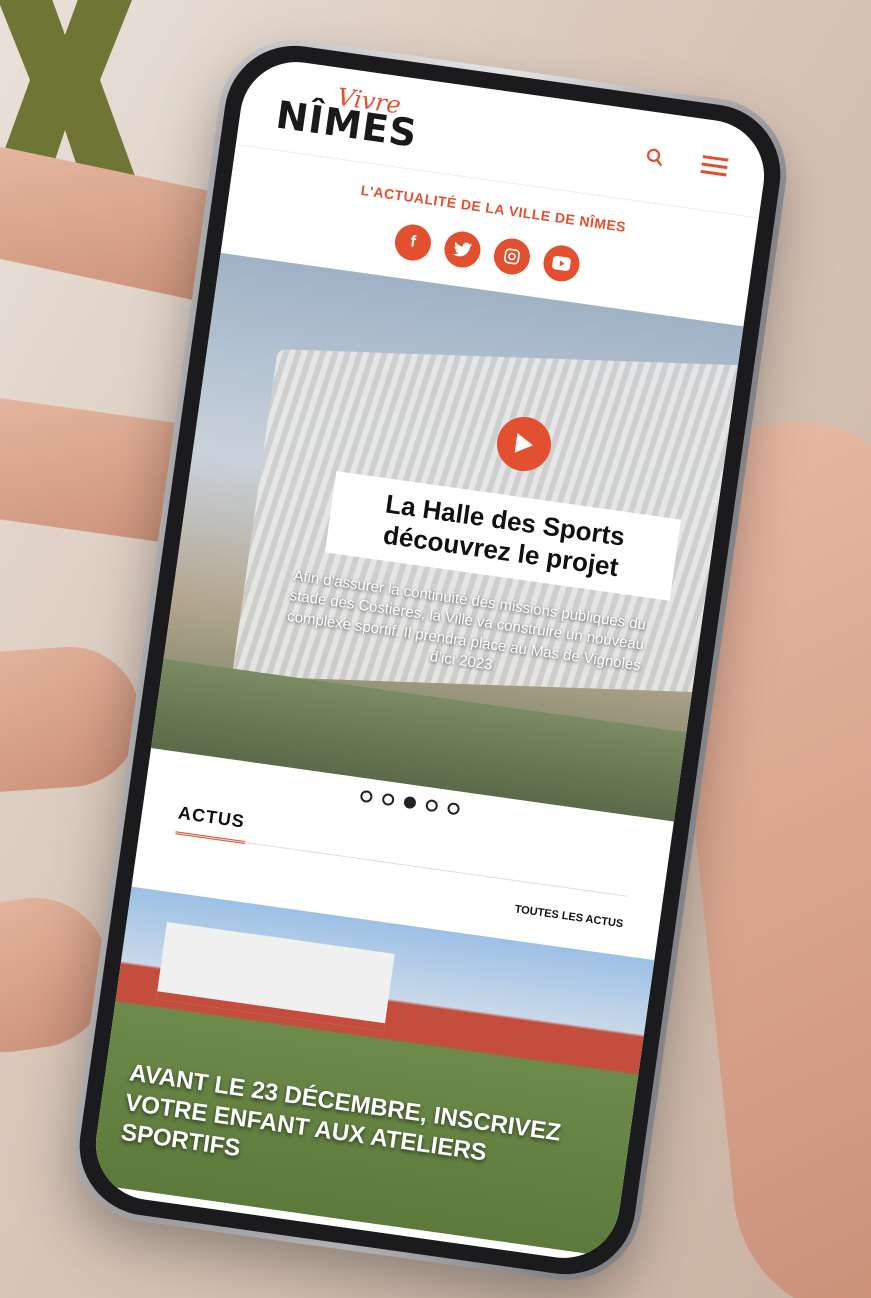  Describe the element at coordinates (523, 442) in the screenshot. I see `play-icon` at that location.